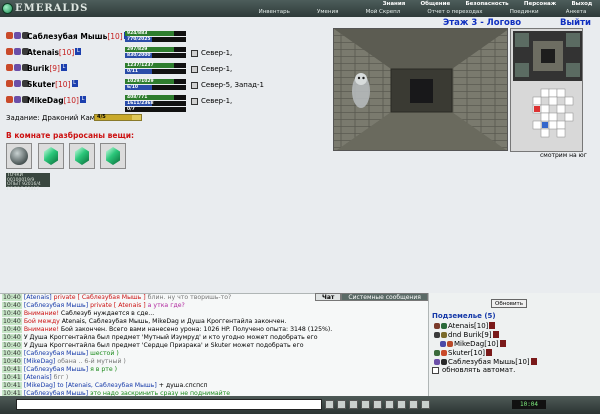 Image resolution: width=600 pixels, height=414 pixels. I want to click on online-user-name: Саблезубая Мышь[10], so click(489, 362).